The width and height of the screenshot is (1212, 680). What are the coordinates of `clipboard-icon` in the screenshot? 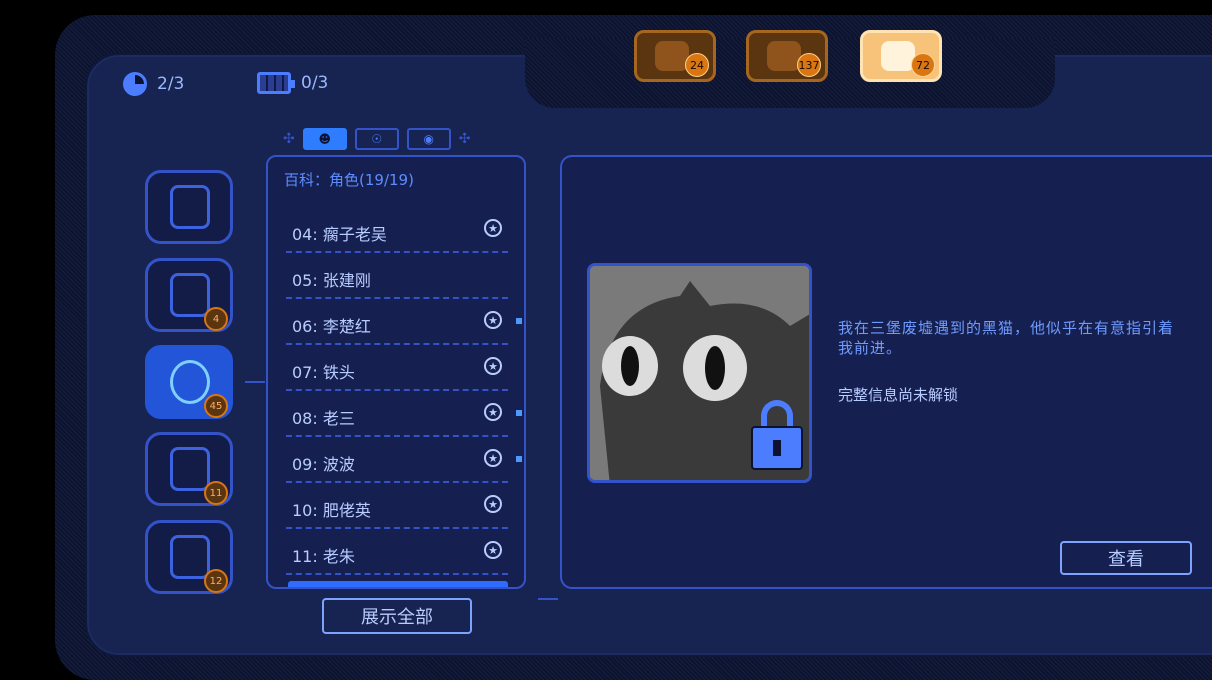 It's located at (190, 469).